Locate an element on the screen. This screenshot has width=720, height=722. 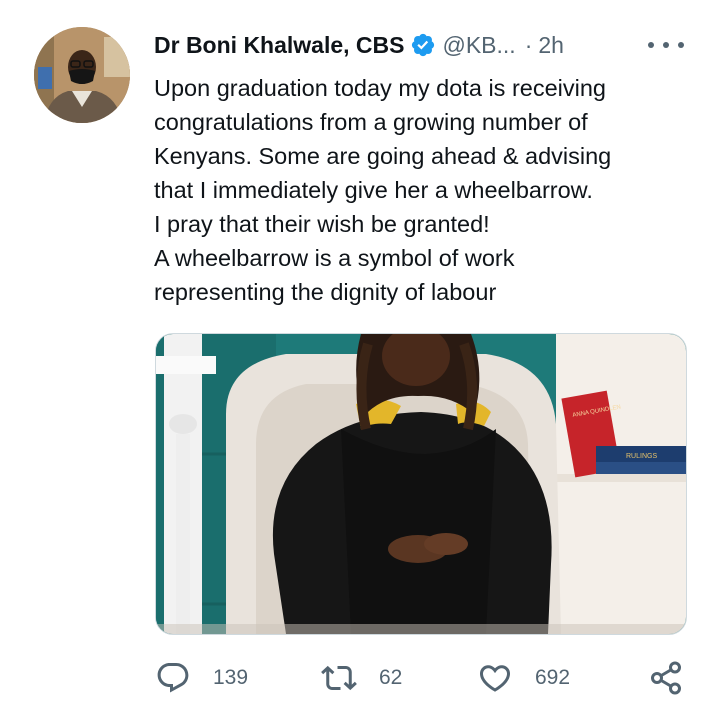
retweet-button: 62 is located at coordinates (361, 678).